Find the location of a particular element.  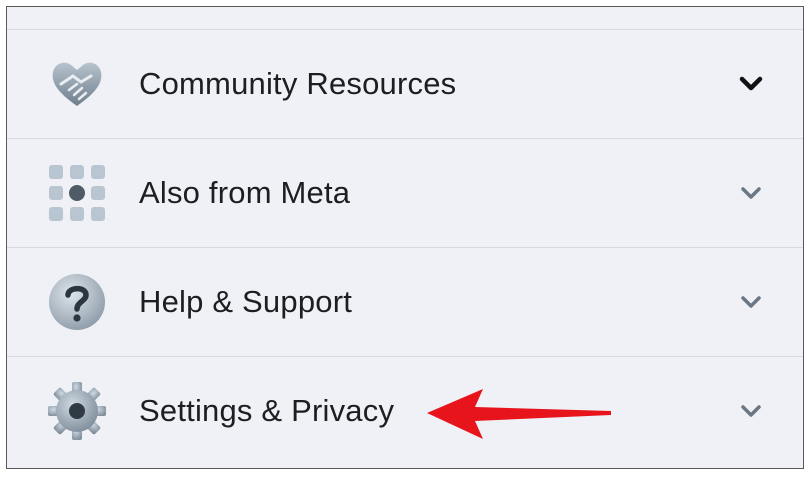

menu-item-label: Also from Meta is located at coordinates (245, 192).